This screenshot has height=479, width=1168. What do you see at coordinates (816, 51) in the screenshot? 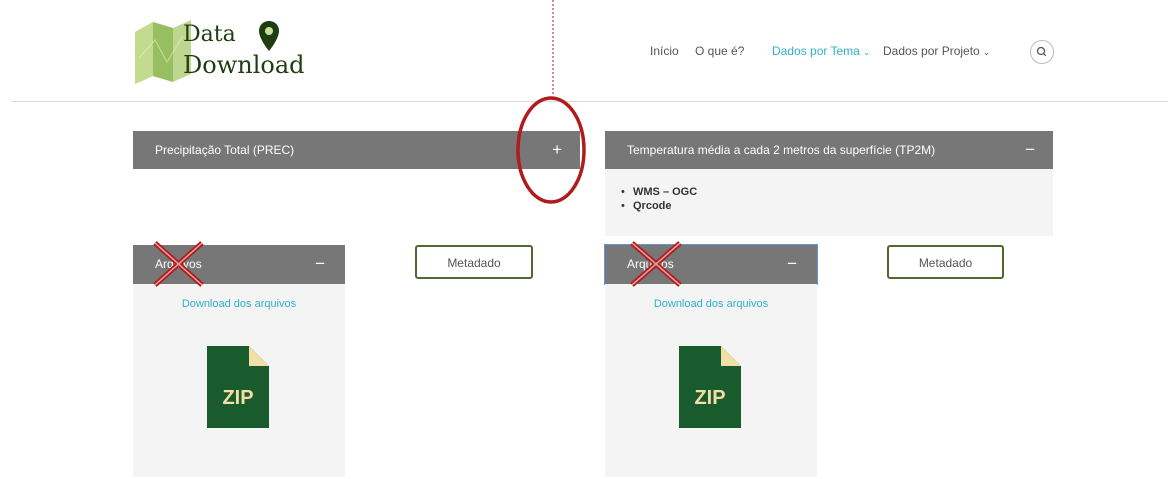
I see `nav-item-label: Dados por Tema` at bounding box center [816, 51].